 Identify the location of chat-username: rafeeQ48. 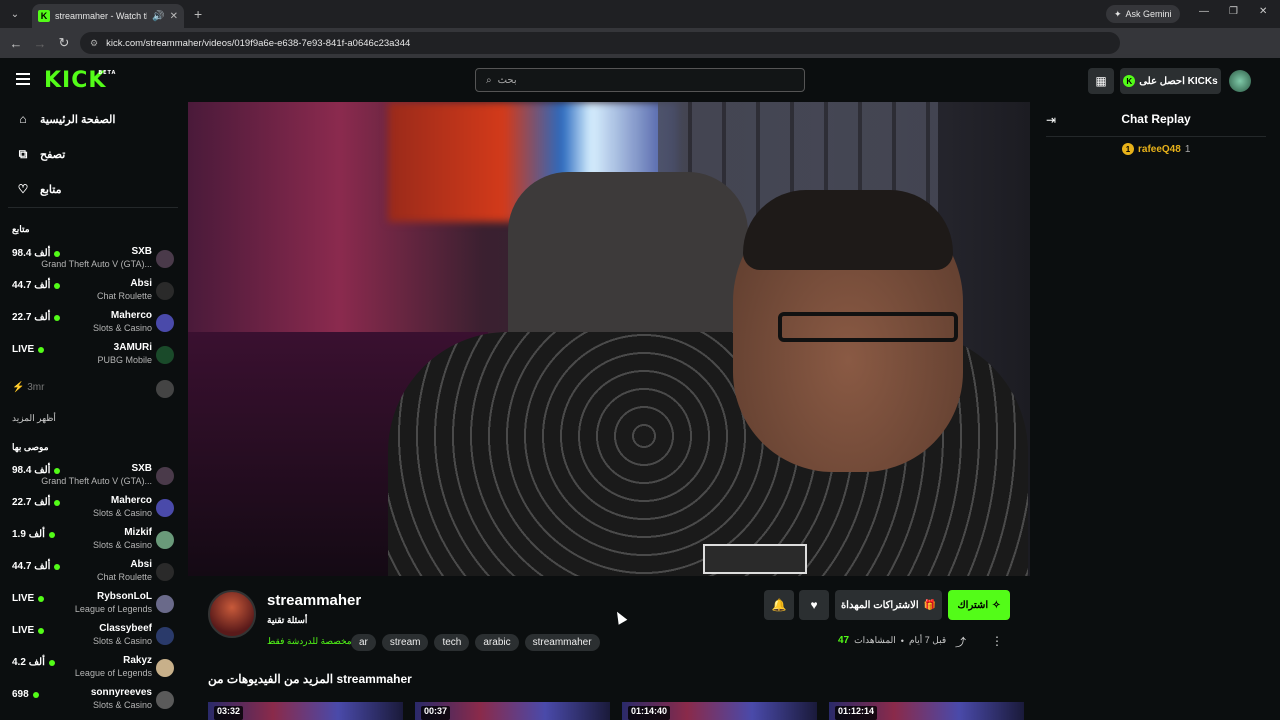
(1159, 149).